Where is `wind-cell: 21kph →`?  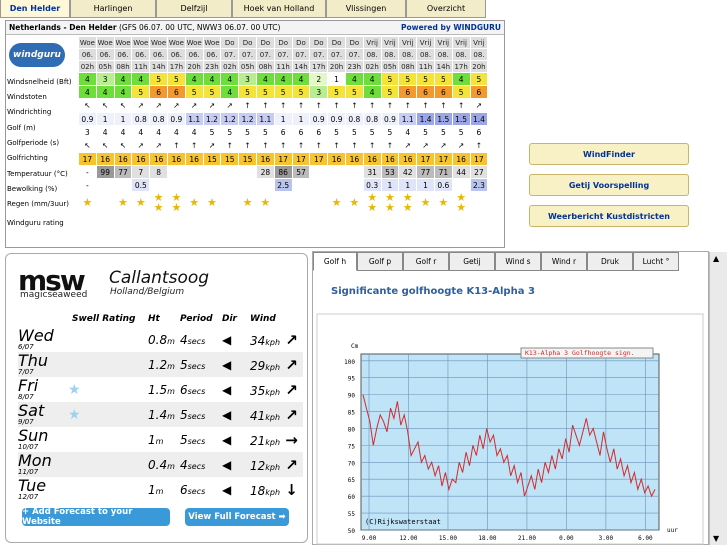 wind-cell: 21kph → is located at coordinates (276, 439).